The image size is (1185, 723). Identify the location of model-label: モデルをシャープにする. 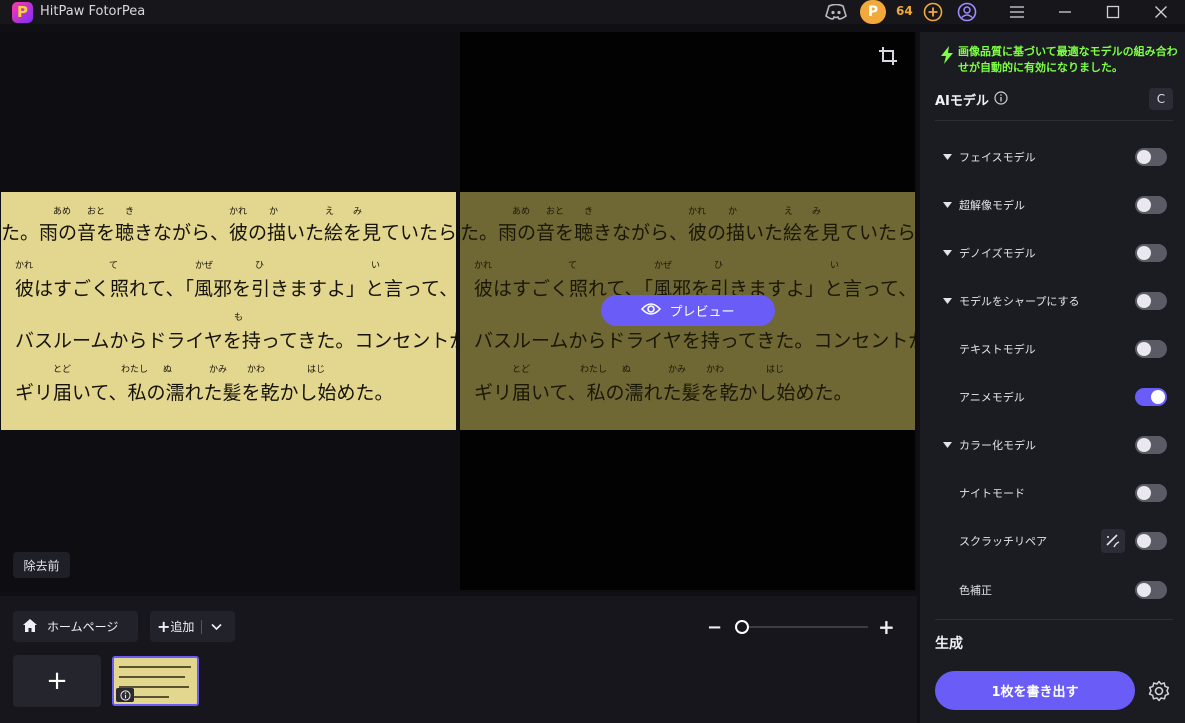
(1019, 301).